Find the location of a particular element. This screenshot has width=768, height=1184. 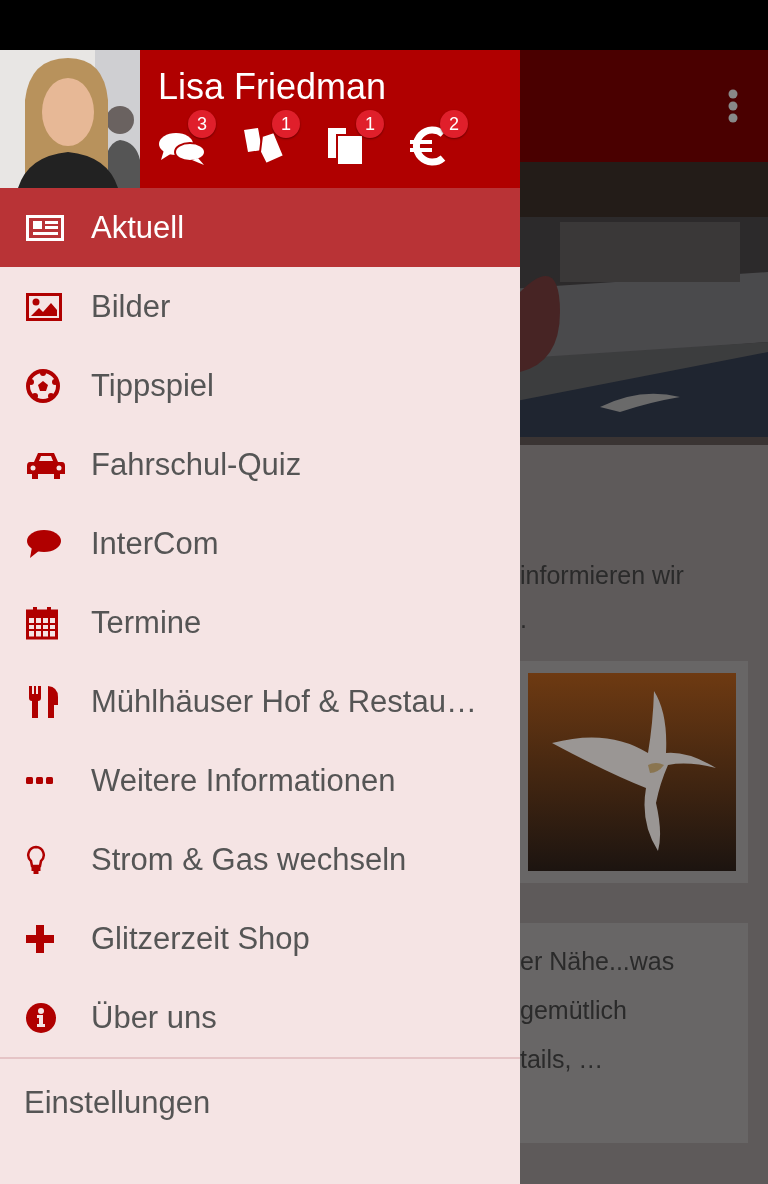

copy-icon is located at coordinates (345, 146).